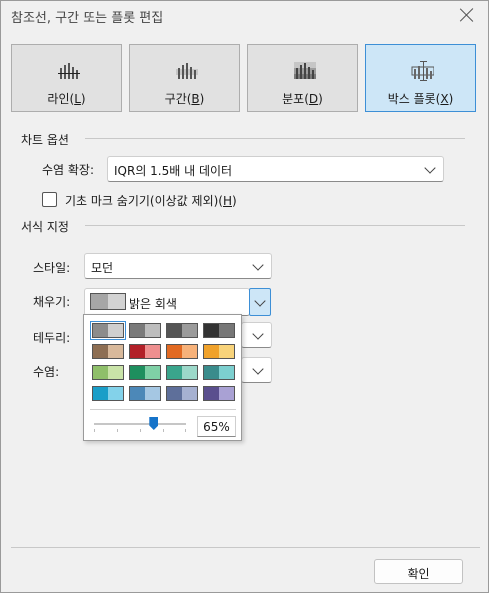 This screenshot has width=489, height=593. What do you see at coordinates (108, 301) in the screenshot?
I see `fill-swatch` at bounding box center [108, 301].